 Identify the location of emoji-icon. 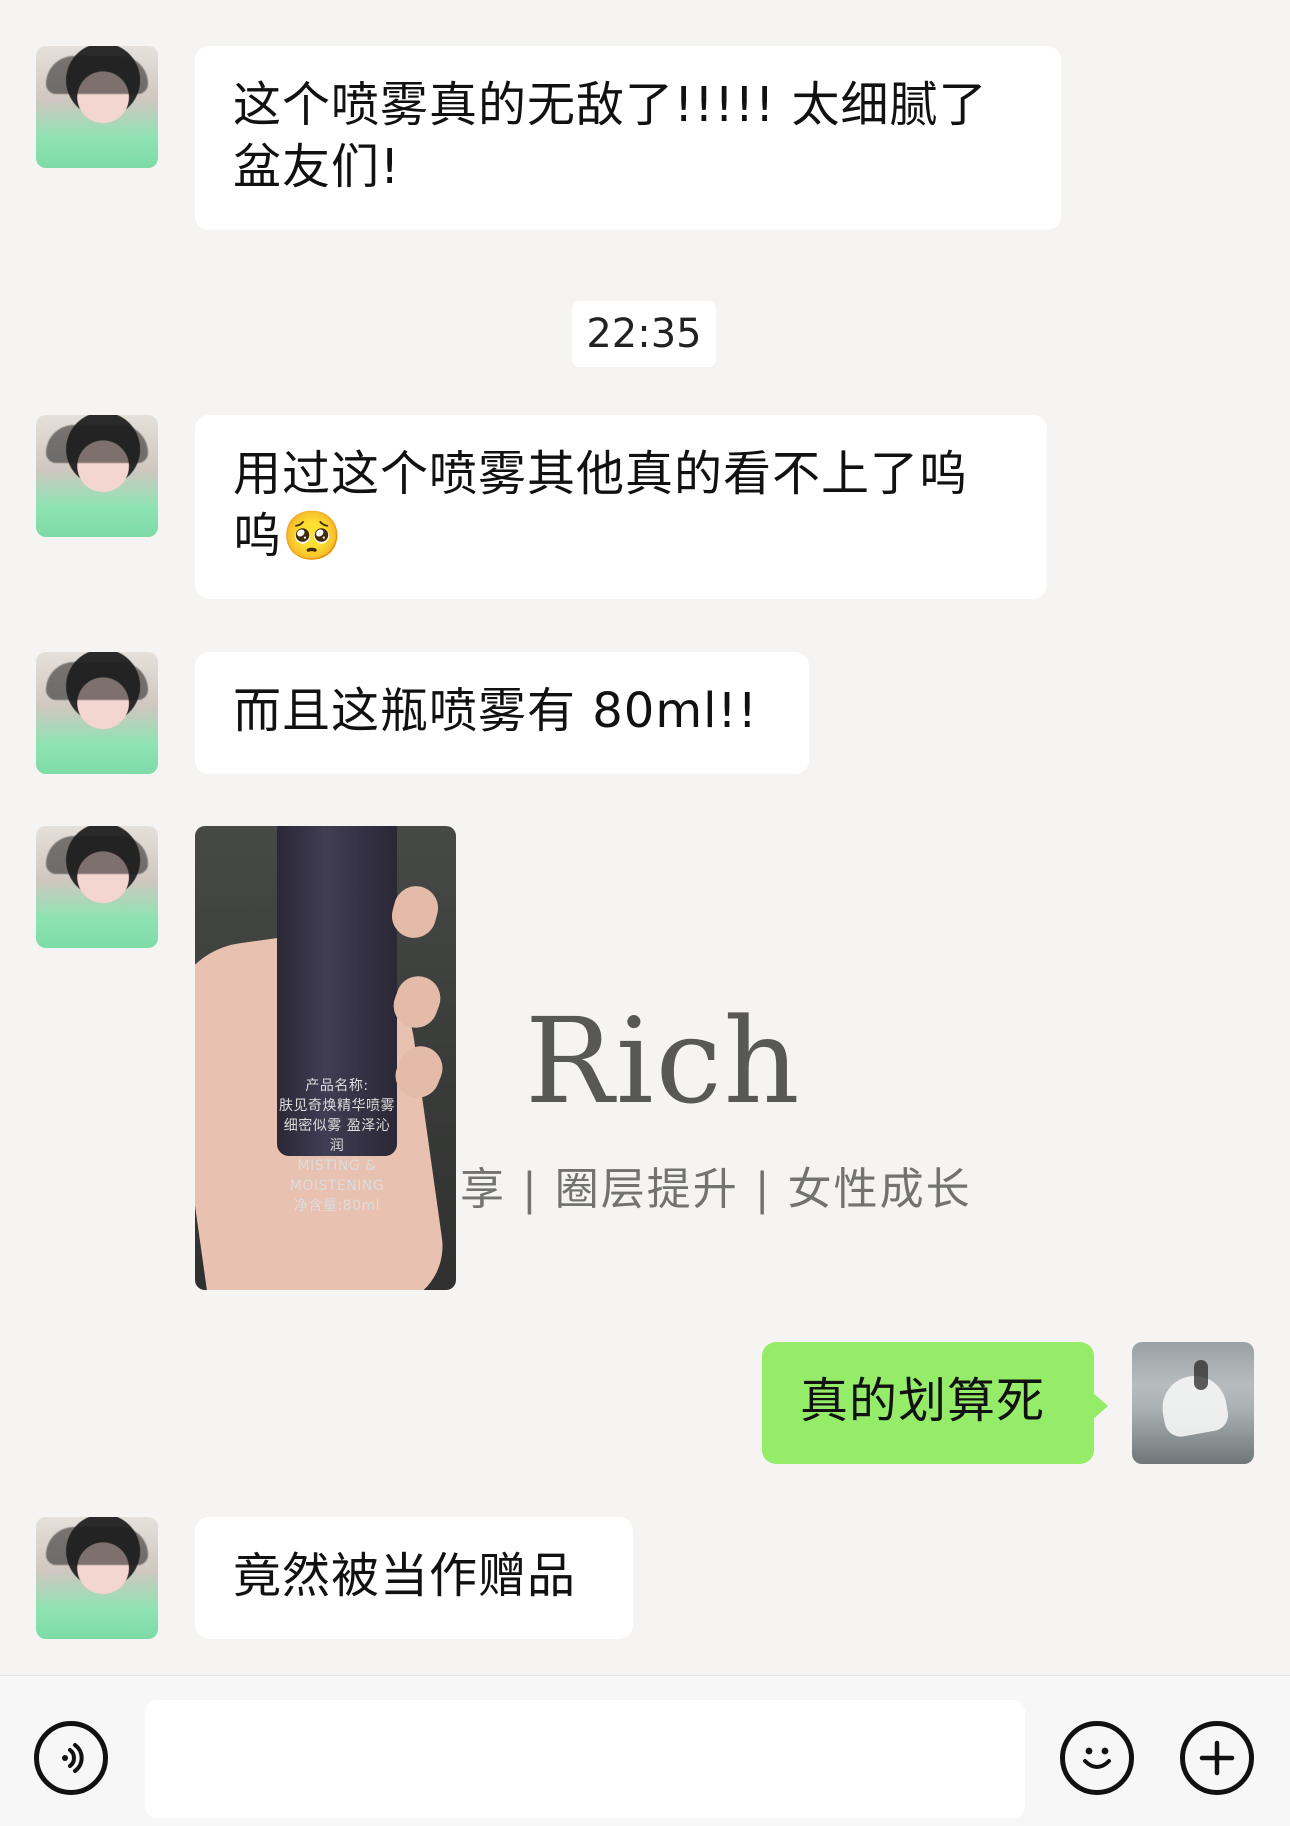
(1097, 1758).